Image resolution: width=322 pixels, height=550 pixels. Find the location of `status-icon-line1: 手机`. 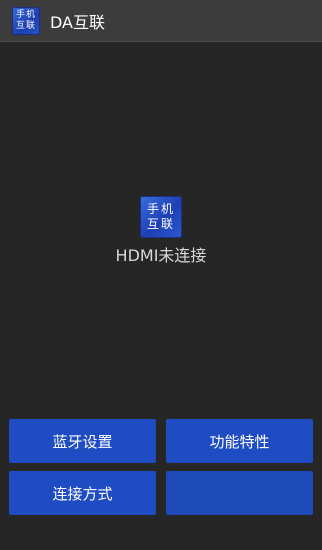

status-icon-line1: 手机 is located at coordinates (160, 209).